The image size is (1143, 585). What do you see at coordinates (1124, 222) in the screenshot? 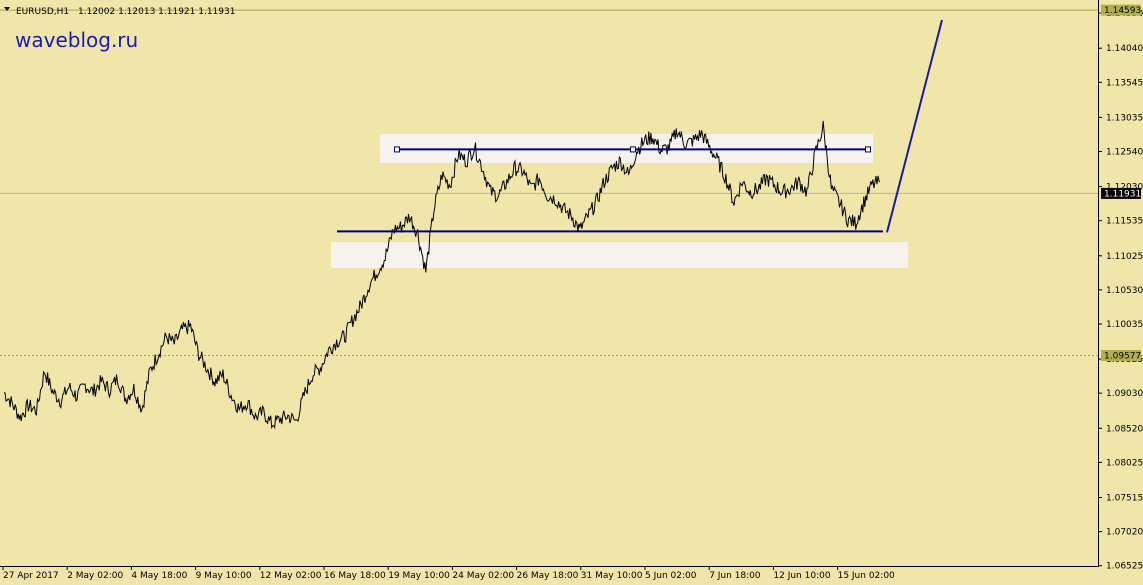
I see `y-tick-label: 1.11535` at bounding box center [1124, 222].